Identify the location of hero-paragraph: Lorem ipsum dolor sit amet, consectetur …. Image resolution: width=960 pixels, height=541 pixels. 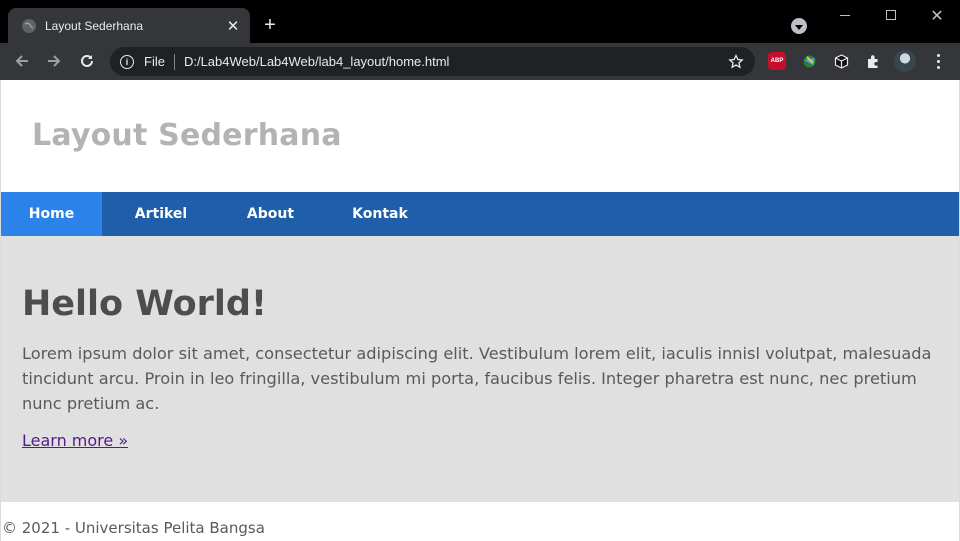
(477, 378).